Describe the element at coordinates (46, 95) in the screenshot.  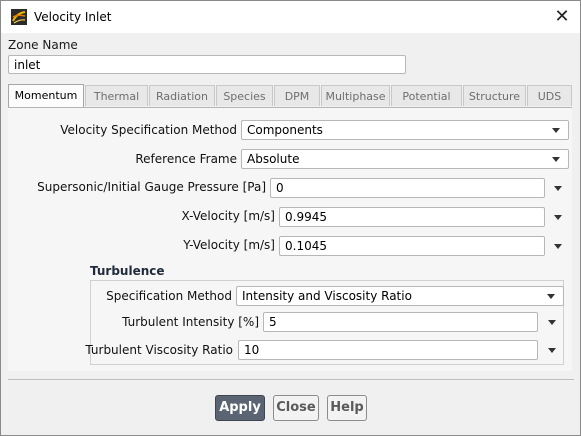
I see `tab-momentum: Momentum` at that location.